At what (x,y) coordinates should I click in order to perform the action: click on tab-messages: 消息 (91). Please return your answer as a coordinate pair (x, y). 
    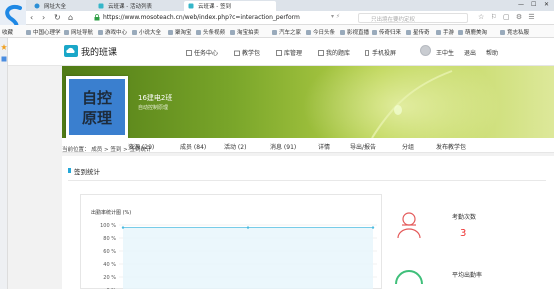
    Looking at the image, I should click on (283, 146).